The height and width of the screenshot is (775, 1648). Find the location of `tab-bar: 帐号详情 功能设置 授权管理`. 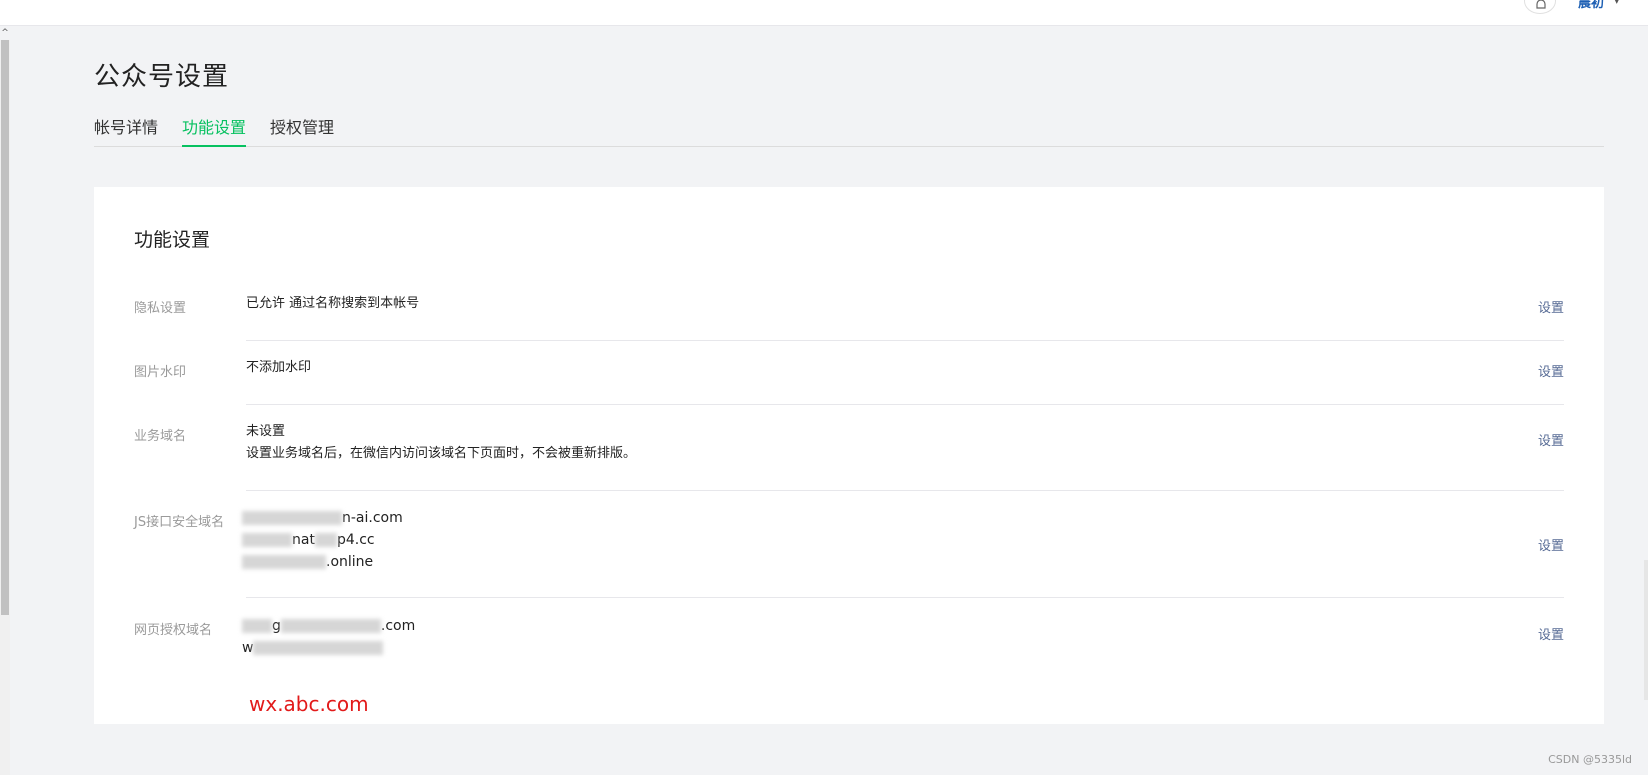

tab-bar: 帐号详情 功能设置 授权管理 is located at coordinates (849, 129).